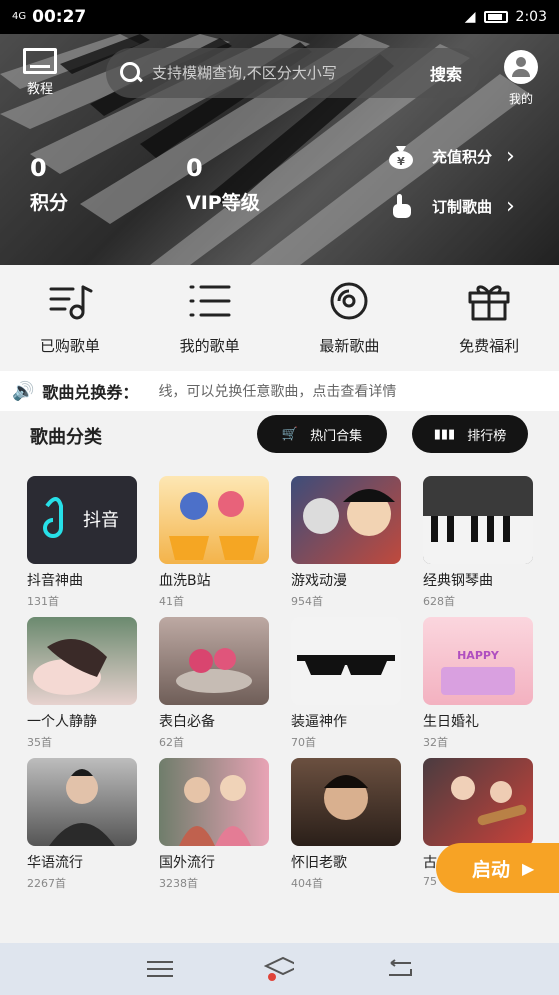 Image resolution: width=559 pixels, height=995 pixels. I want to click on category-cover: 抖音, so click(82, 520).